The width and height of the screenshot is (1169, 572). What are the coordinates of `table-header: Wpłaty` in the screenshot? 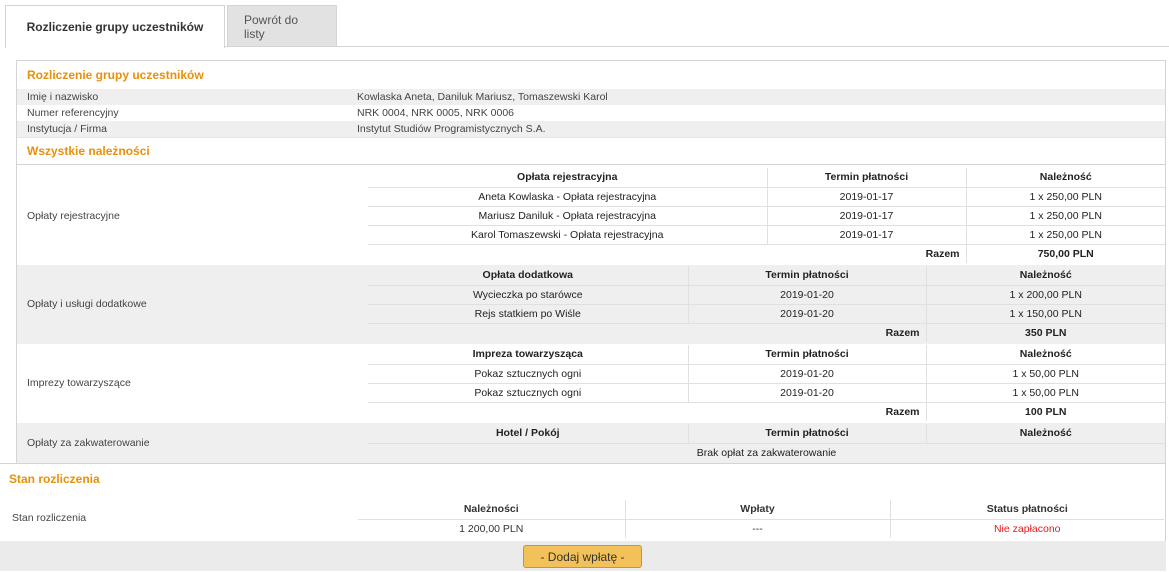 It's located at (757, 510).